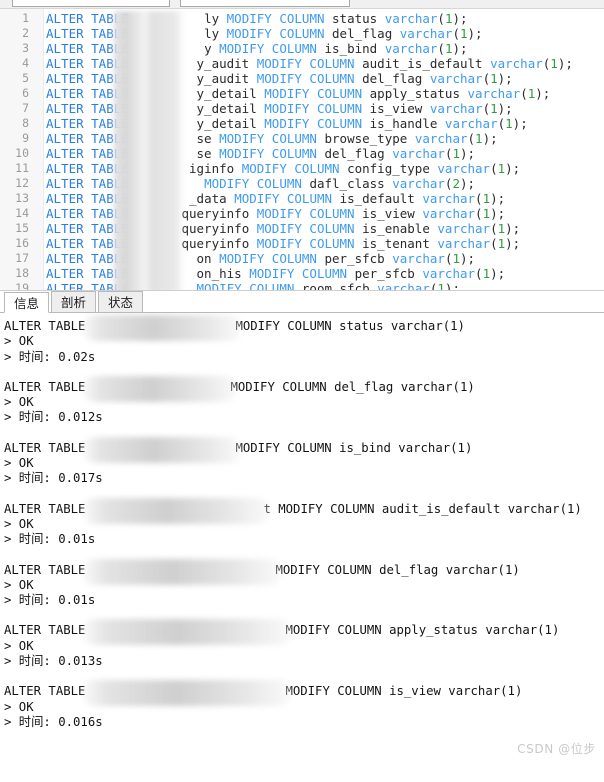 Image resolution: width=604 pixels, height=782 pixels. What do you see at coordinates (354, 447) in the screenshot?
I see `output-statement-body: MODIFY COLUMN is_bind varchar(1)` at bounding box center [354, 447].